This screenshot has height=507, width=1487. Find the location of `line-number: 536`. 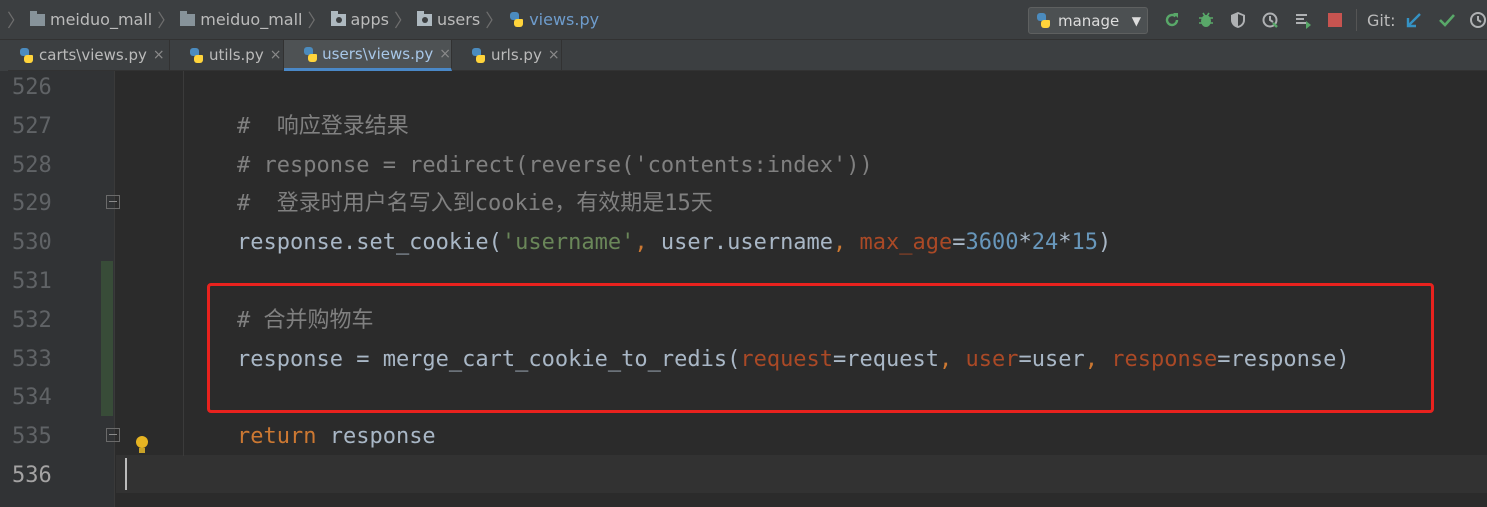

line-number: 536 is located at coordinates (38, 475).